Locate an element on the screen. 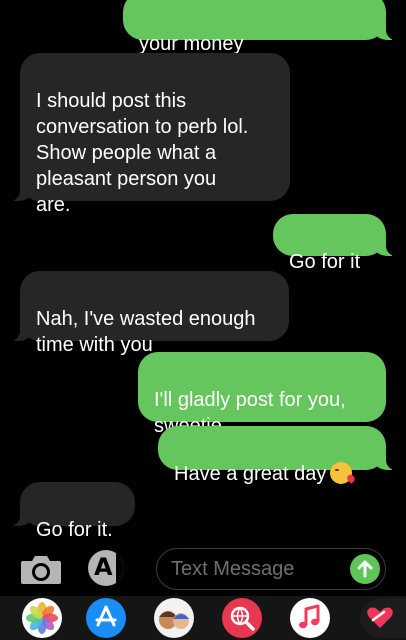 The image size is (406, 640). photos-icon is located at coordinates (42, 618).